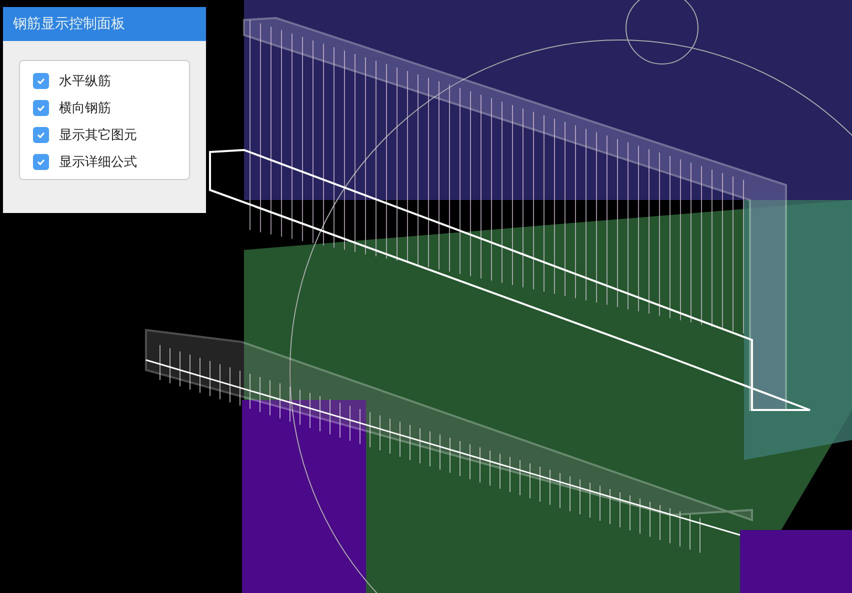 This screenshot has width=852, height=593. What do you see at coordinates (85, 108) in the screenshot?
I see `option-label: 横向钢筋` at bounding box center [85, 108].